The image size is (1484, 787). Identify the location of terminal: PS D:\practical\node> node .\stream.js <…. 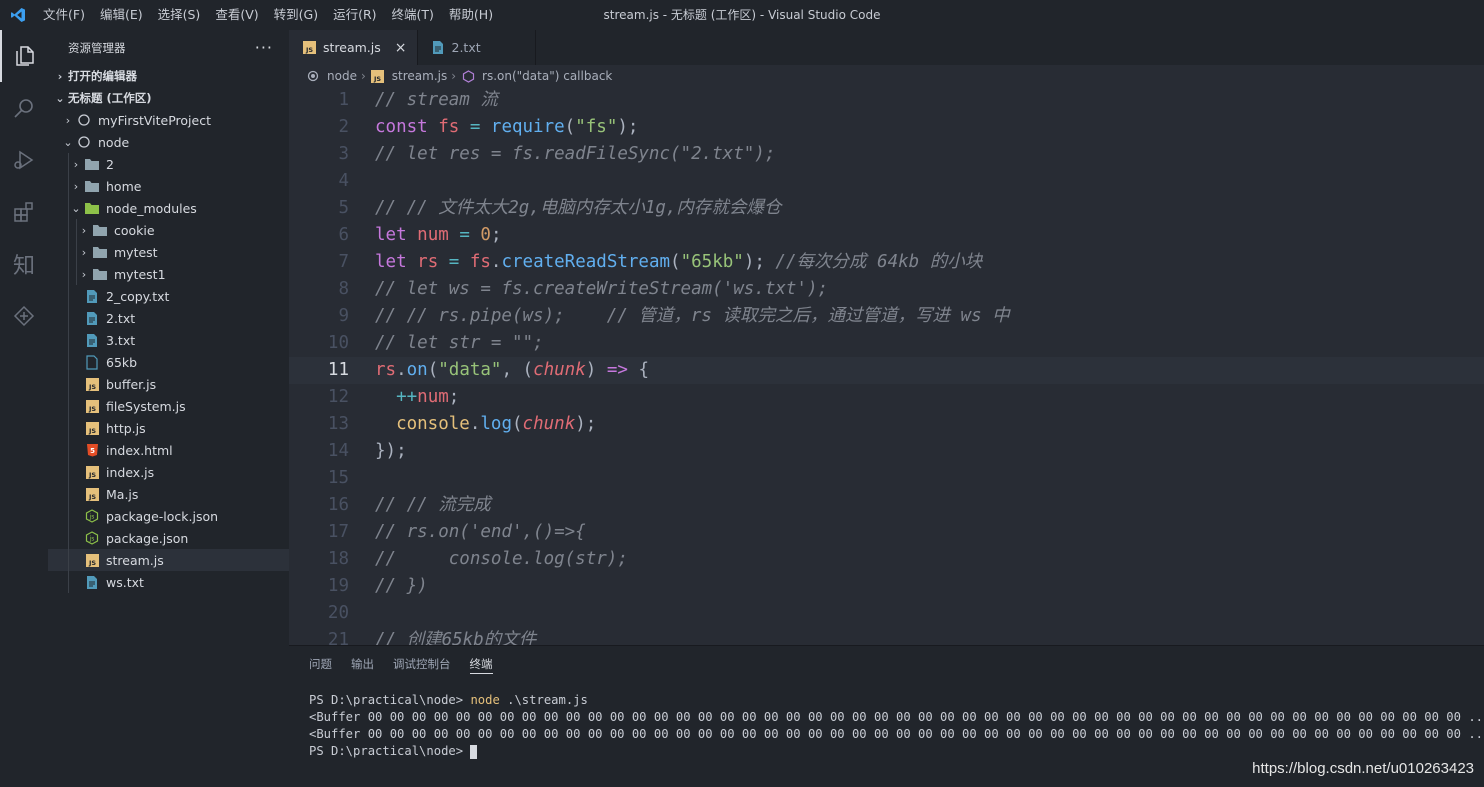
(886, 721).